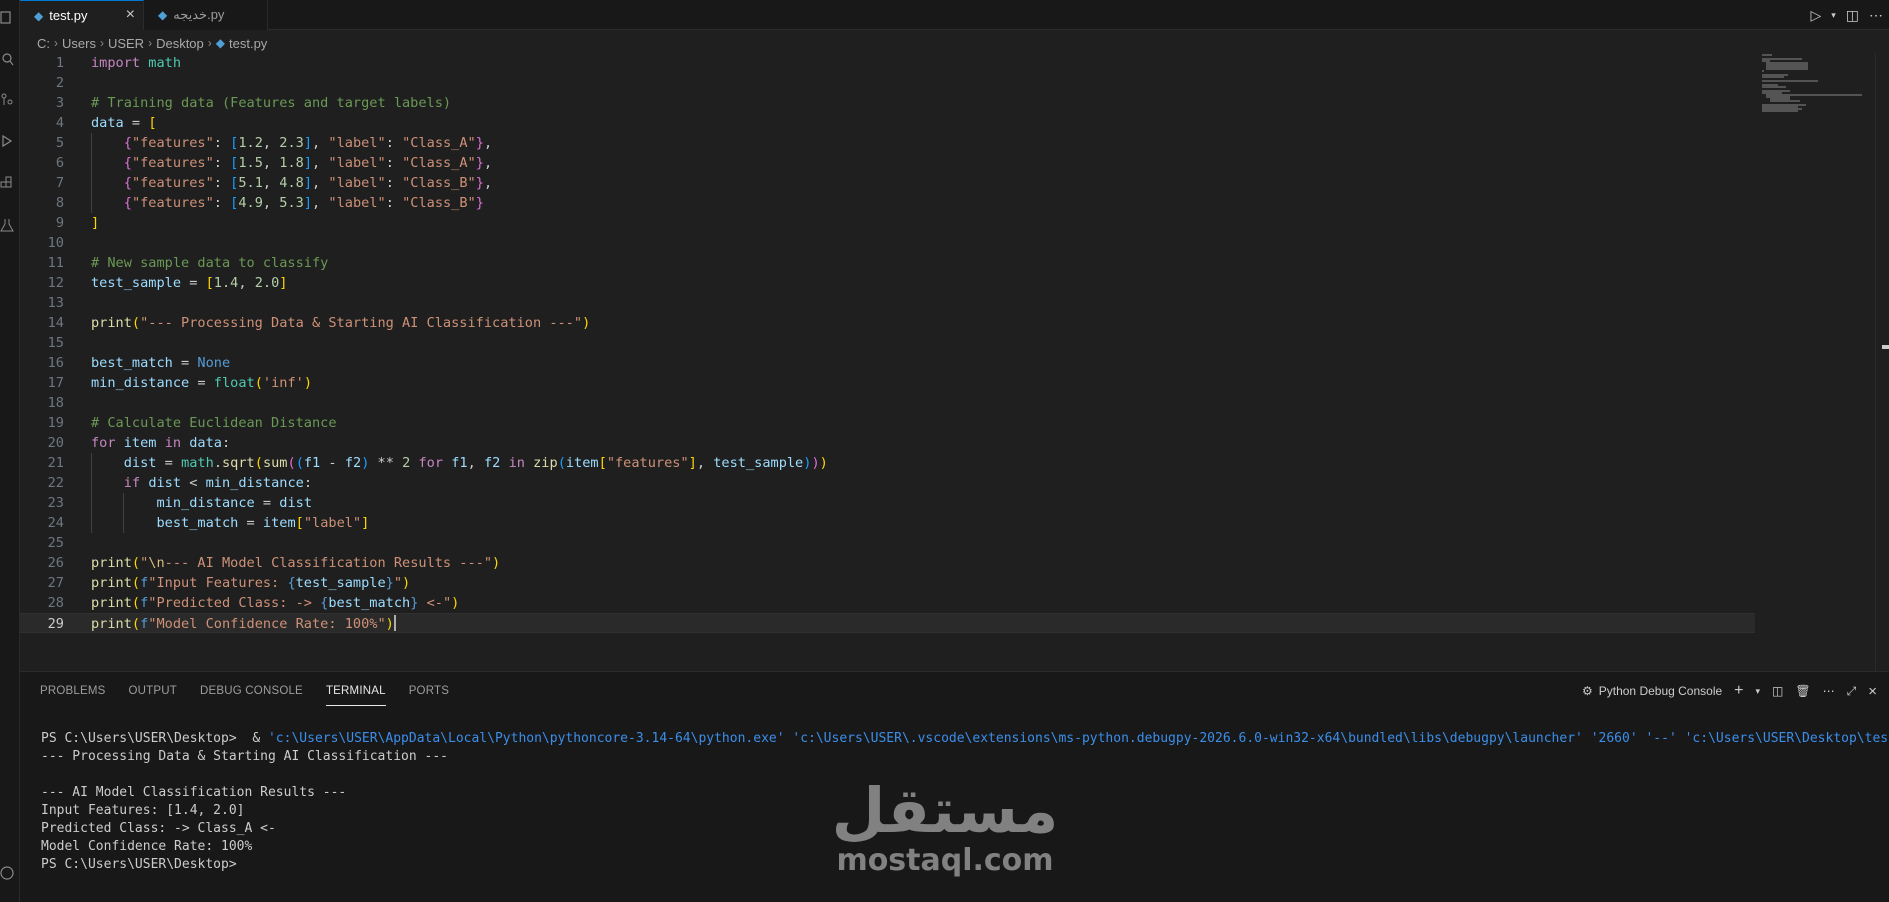 This screenshot has width=1889, height=902. I want to click on source-control-icon, so click(7, 99).